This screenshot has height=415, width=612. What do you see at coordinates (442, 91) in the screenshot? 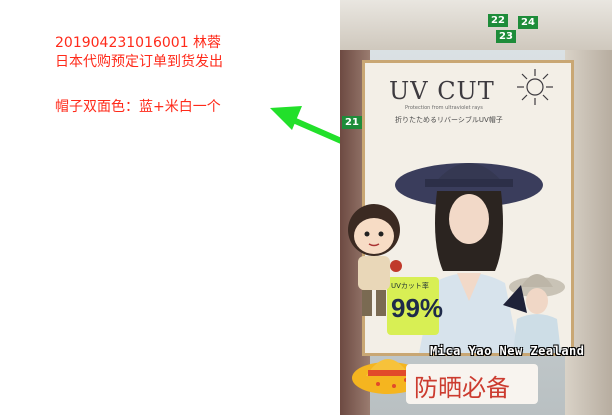
I see `brand-logo: UV CUT` at bounding box center [442, 91].